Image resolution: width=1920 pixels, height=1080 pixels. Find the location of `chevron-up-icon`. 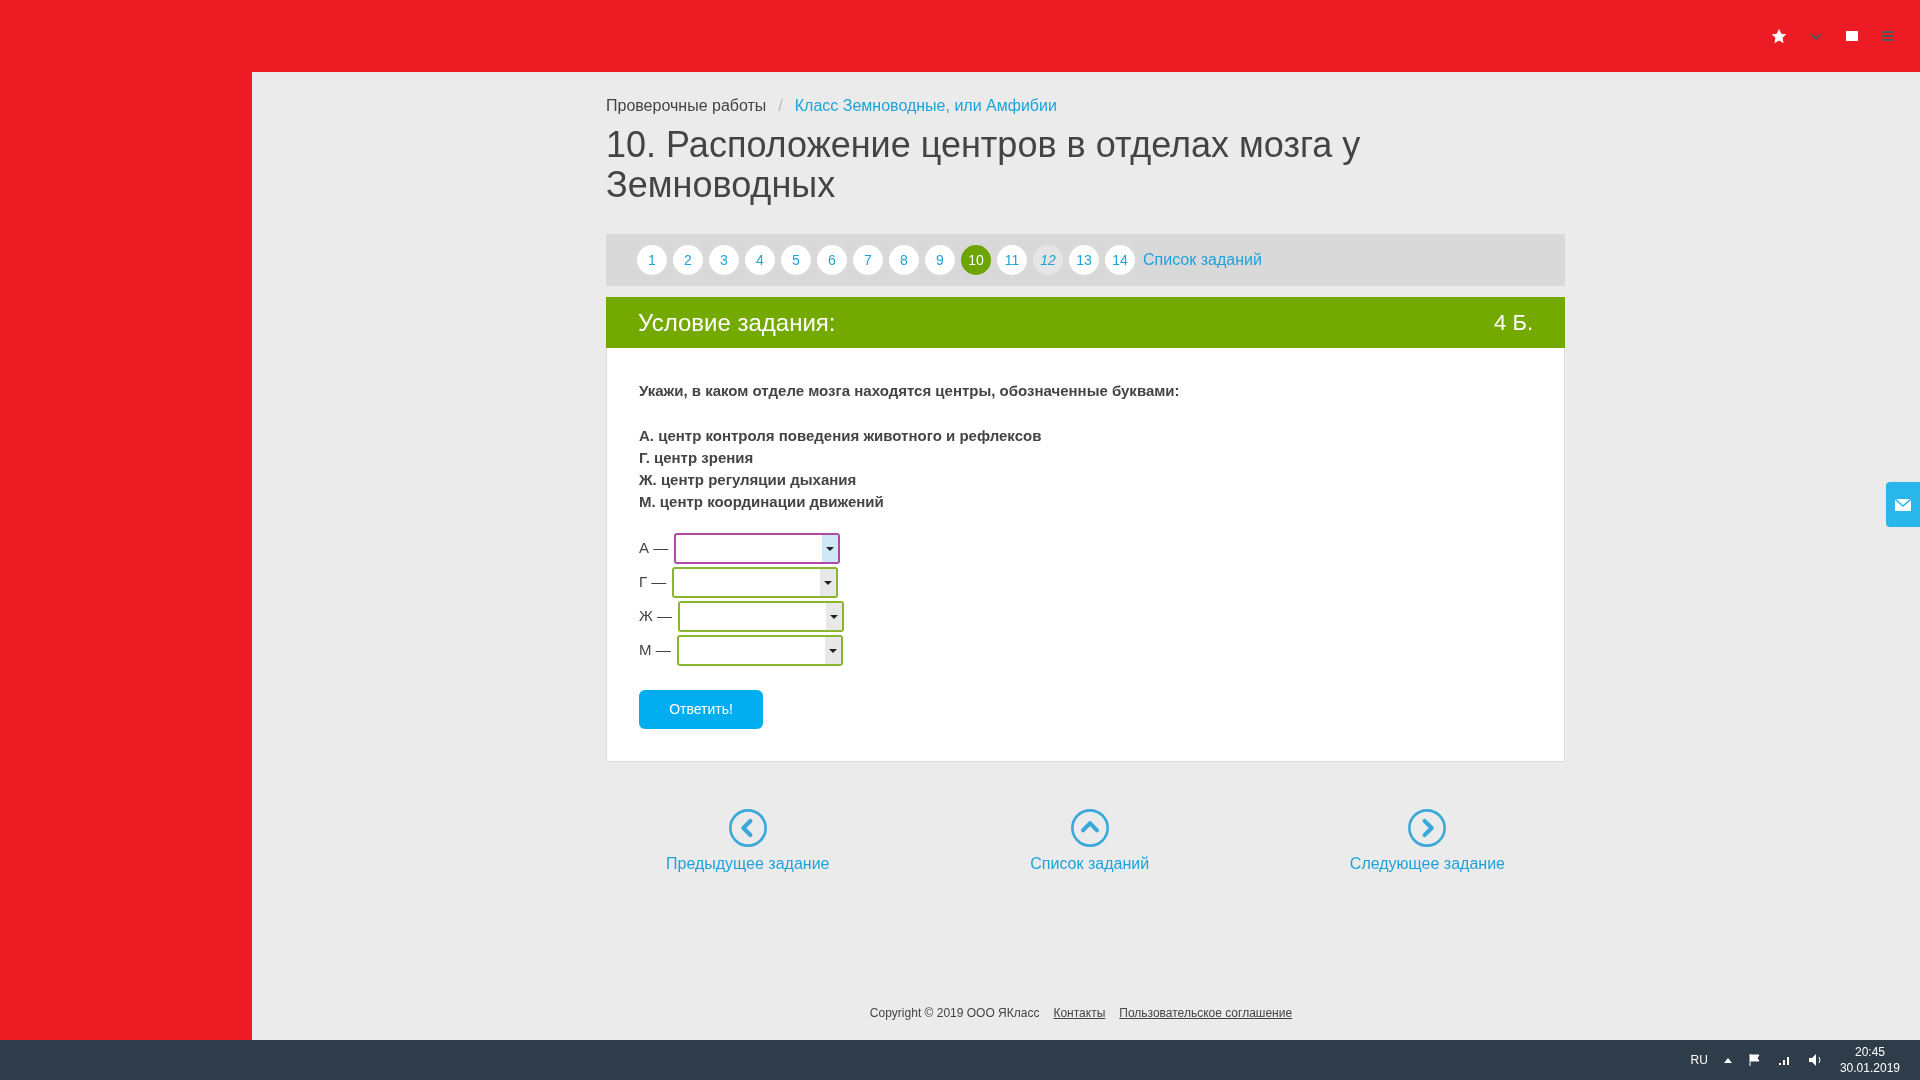

chevron-up-icon is located at coordinates (1089, 827).